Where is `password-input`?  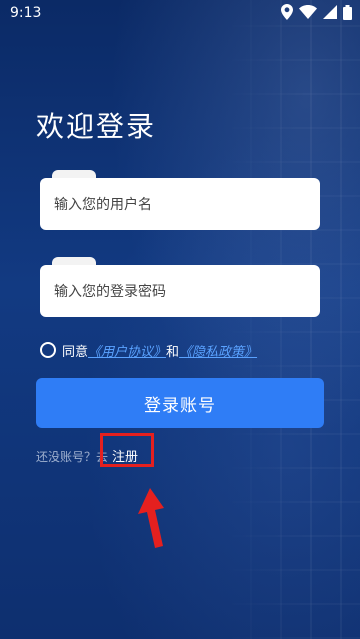 password-input is located at coordinates (180, 291).